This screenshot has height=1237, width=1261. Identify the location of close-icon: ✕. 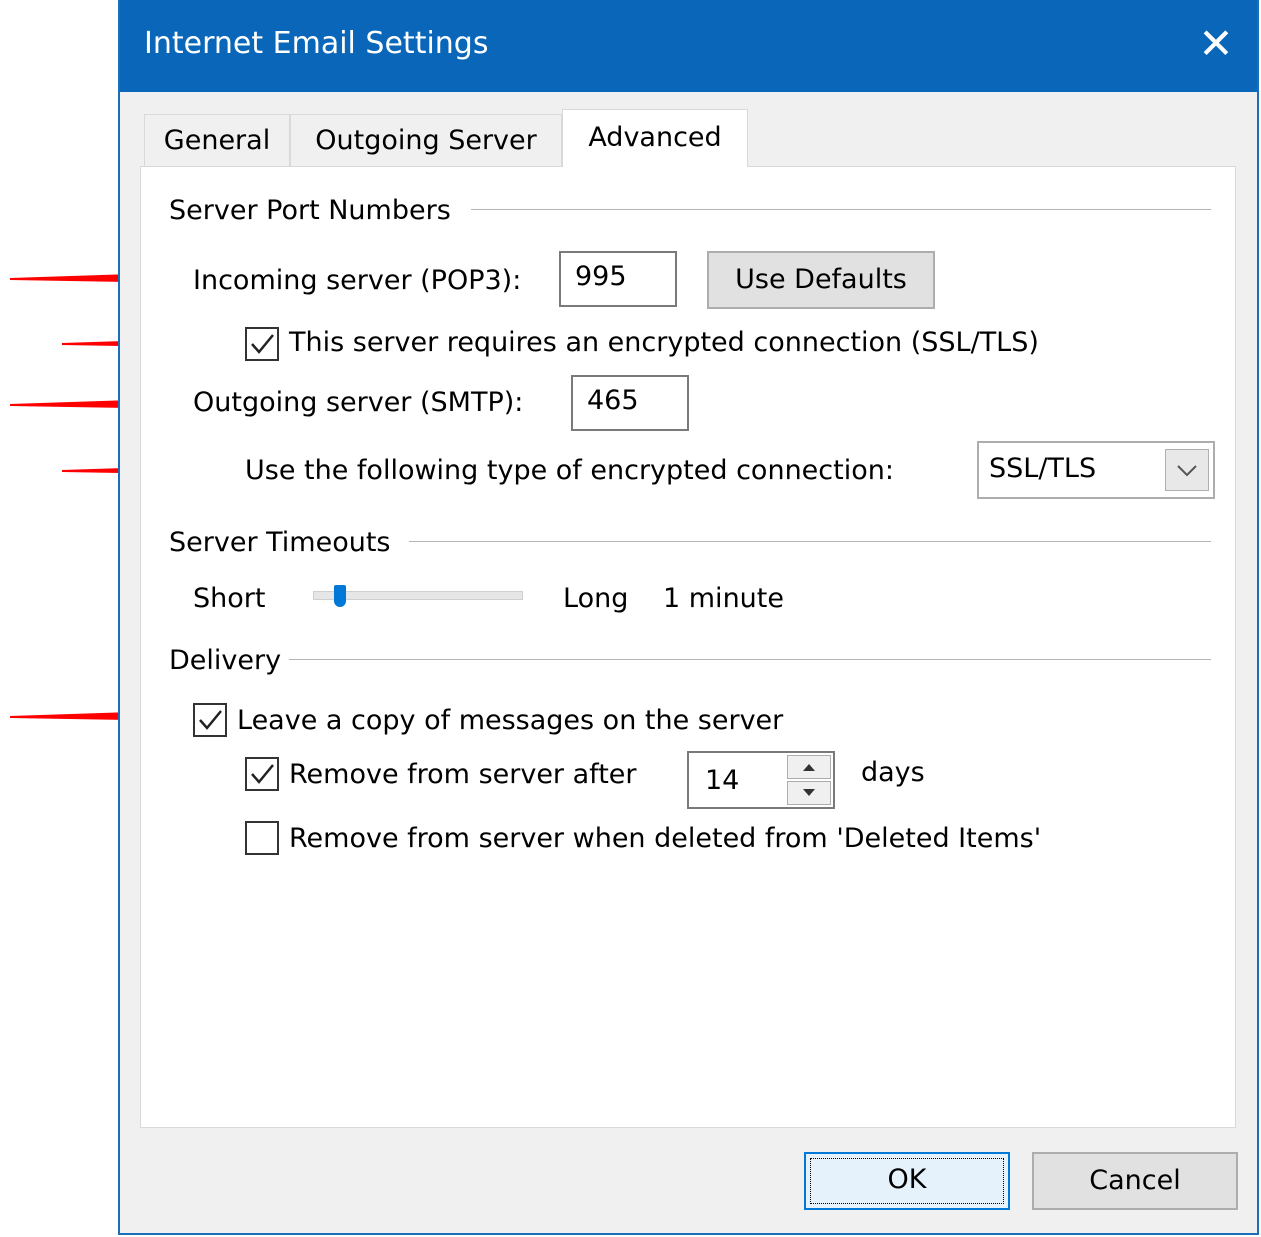
(1216, 43).